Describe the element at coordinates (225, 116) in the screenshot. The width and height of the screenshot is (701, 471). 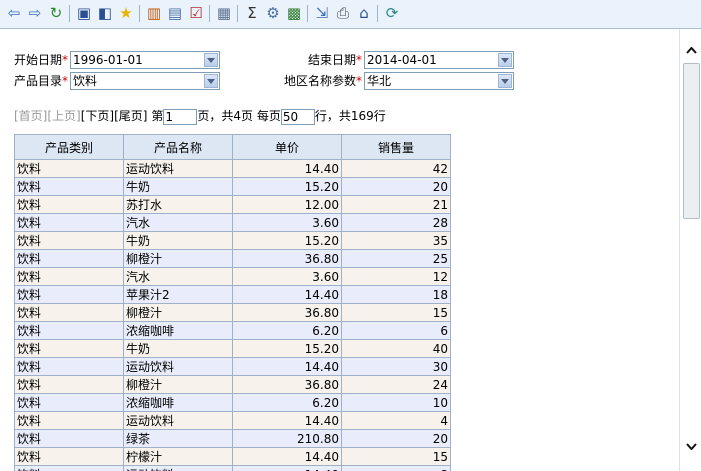
I see `page-suffix: 页，共4页` at that location.